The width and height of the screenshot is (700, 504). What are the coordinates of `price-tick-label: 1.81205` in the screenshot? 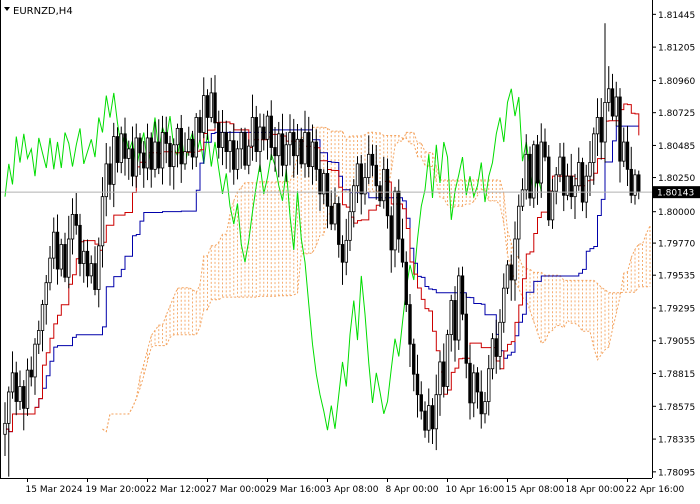 It's located at (676, 49).